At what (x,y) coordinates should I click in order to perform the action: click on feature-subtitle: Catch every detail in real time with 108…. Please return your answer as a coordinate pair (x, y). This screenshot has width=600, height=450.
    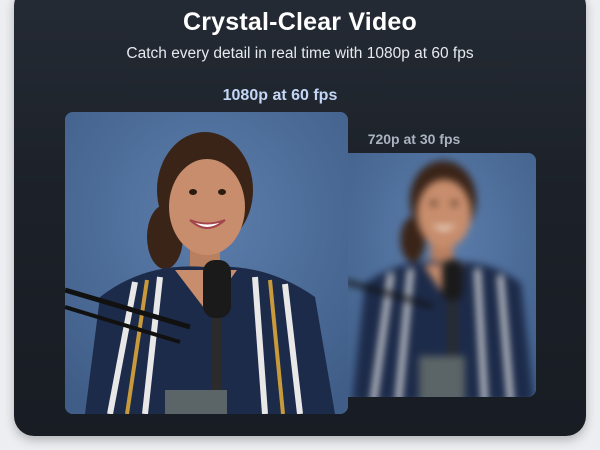
    Looking at the image, I should click on (300, 53).